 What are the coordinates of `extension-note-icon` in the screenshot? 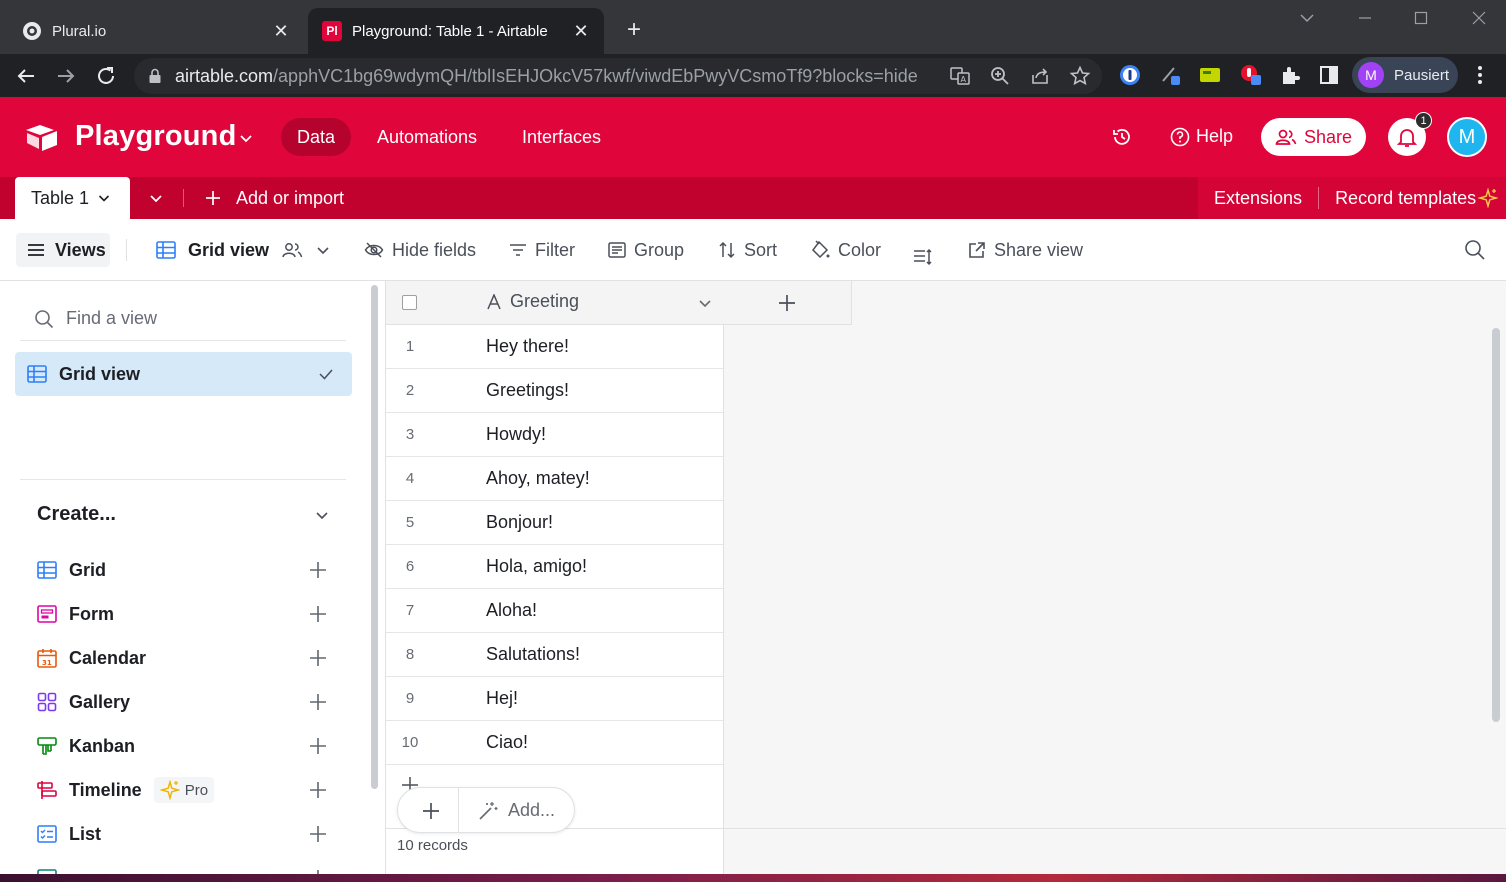 It's located at (1210, 75).